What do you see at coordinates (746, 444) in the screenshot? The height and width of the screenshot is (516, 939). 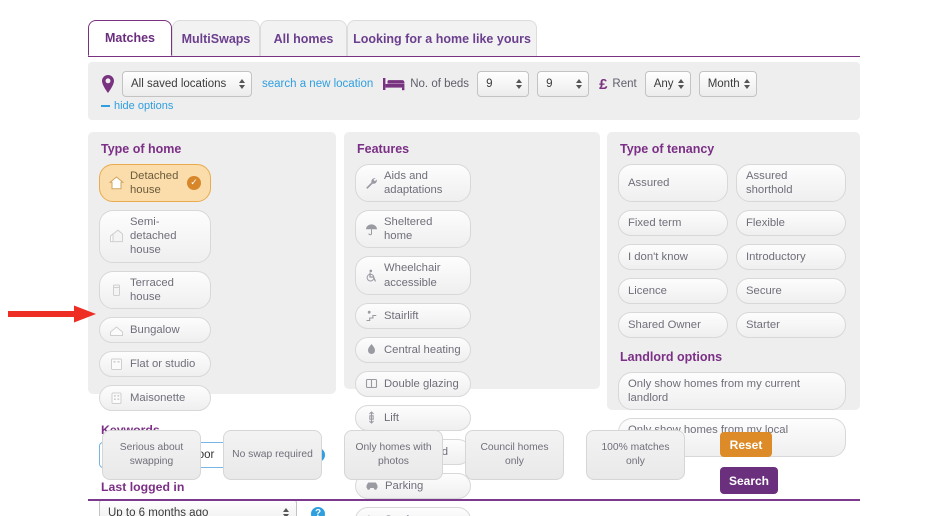 I see `reset-button: Reset` at bounding box center [746, 444].